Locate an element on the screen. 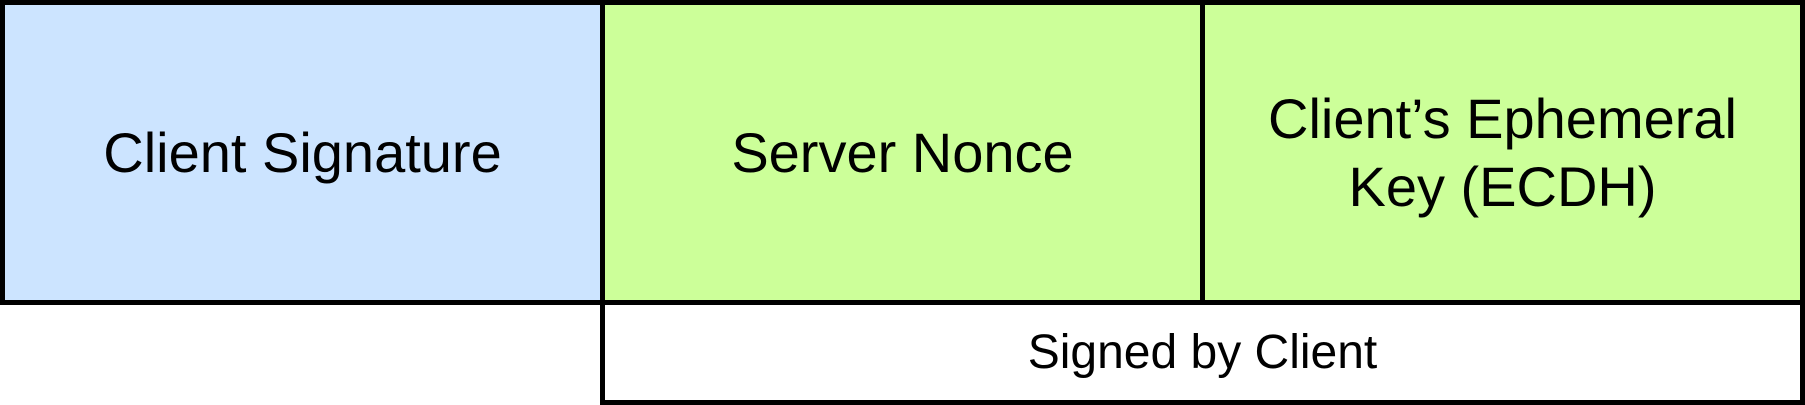  signed-by-client-label: Signed by Client is located at coordinates (1202, 352).